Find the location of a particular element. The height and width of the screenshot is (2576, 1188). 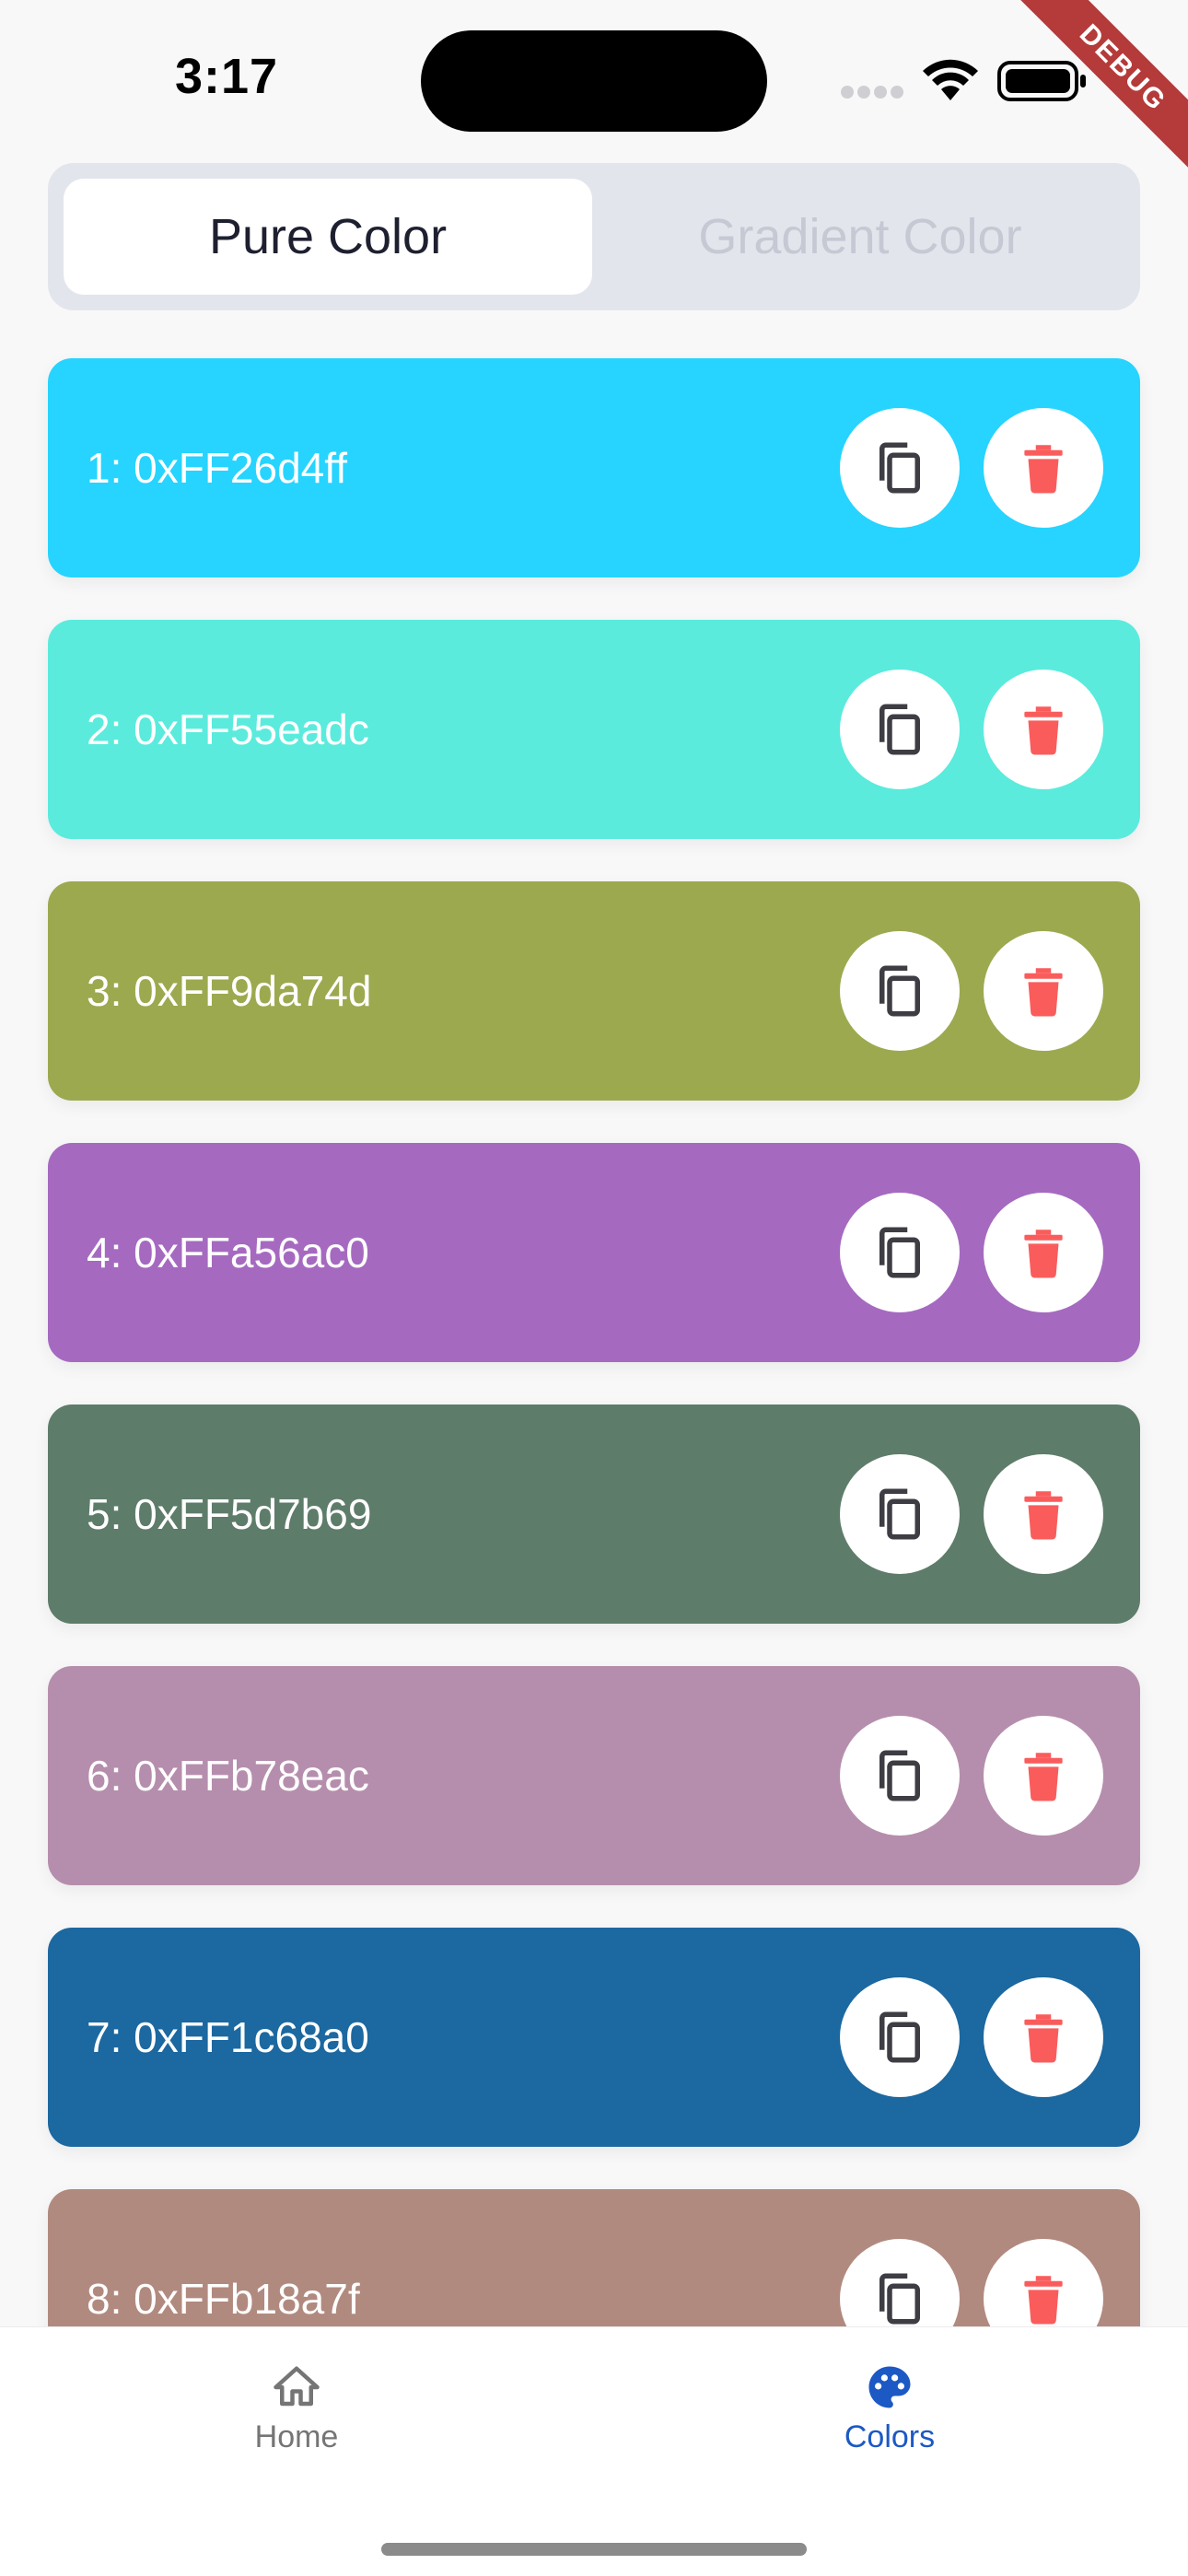

wifi-icon is located at coordinates (951, 79).